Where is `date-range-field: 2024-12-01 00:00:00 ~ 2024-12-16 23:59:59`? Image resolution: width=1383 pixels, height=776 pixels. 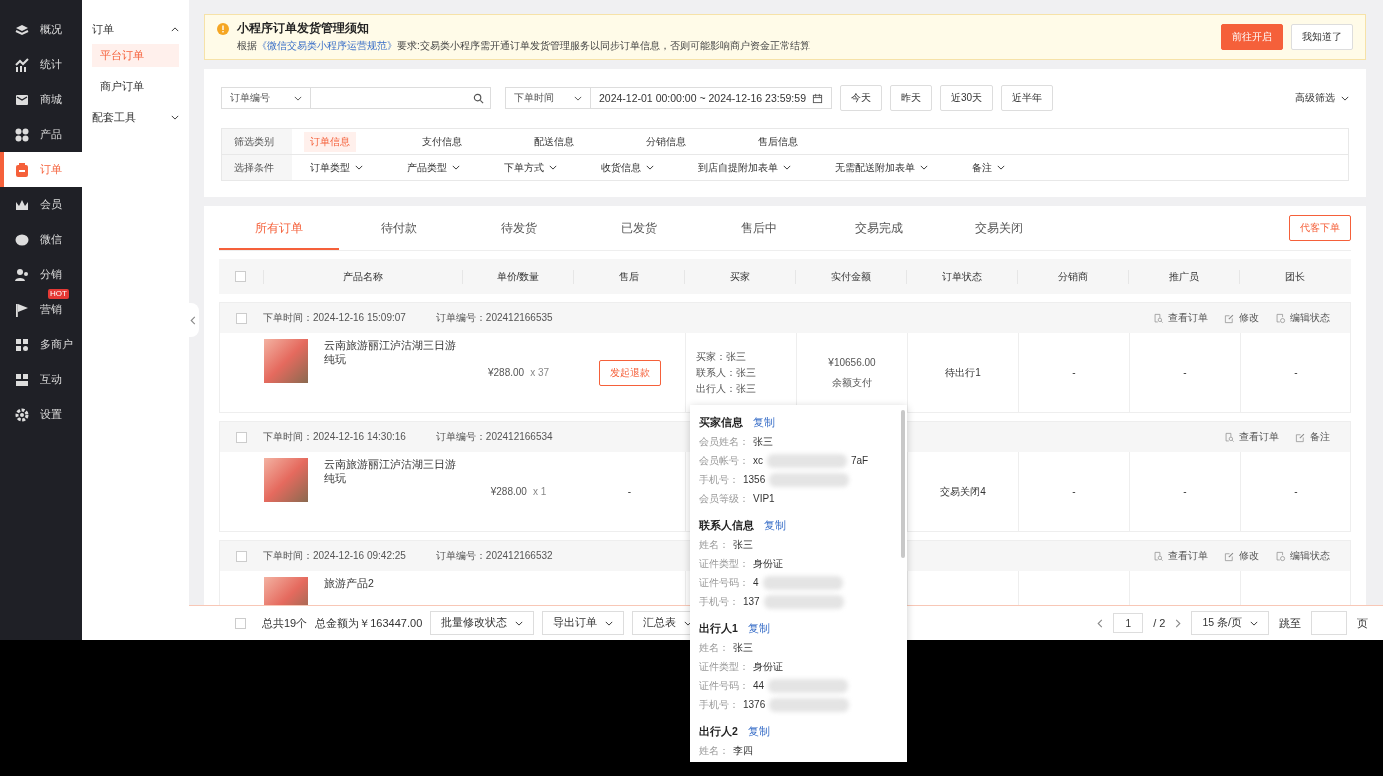 date-range-field: 2024-12-01 00:00:00 ~ 2024-12-16 23:59:59 is located at coordinates (711, 98).